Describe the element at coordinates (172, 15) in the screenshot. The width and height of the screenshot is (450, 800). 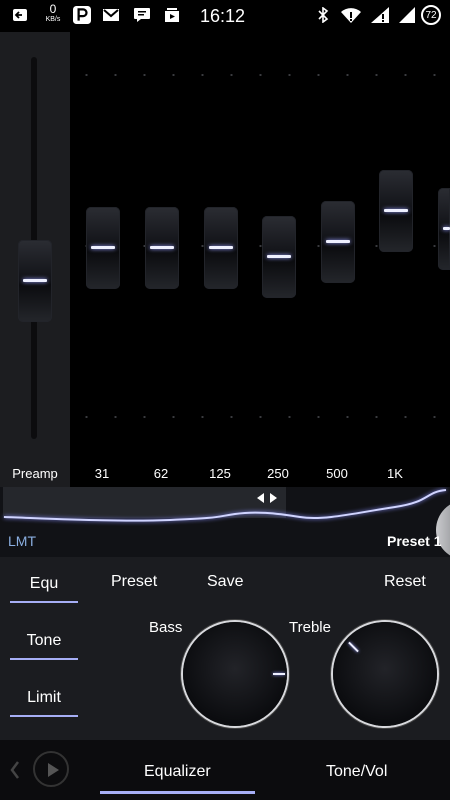
I see `video-library-icon` at that location.